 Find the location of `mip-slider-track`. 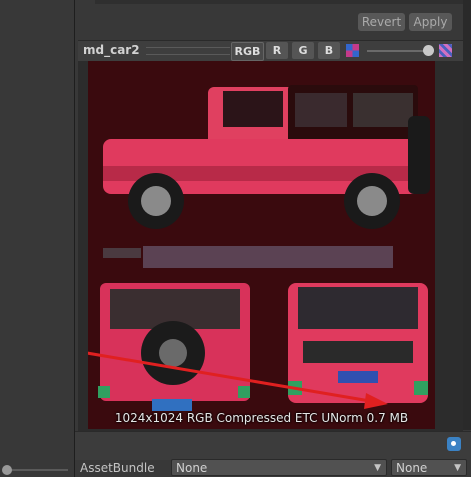

mip-slider-track is located at coordinates (398, 51).